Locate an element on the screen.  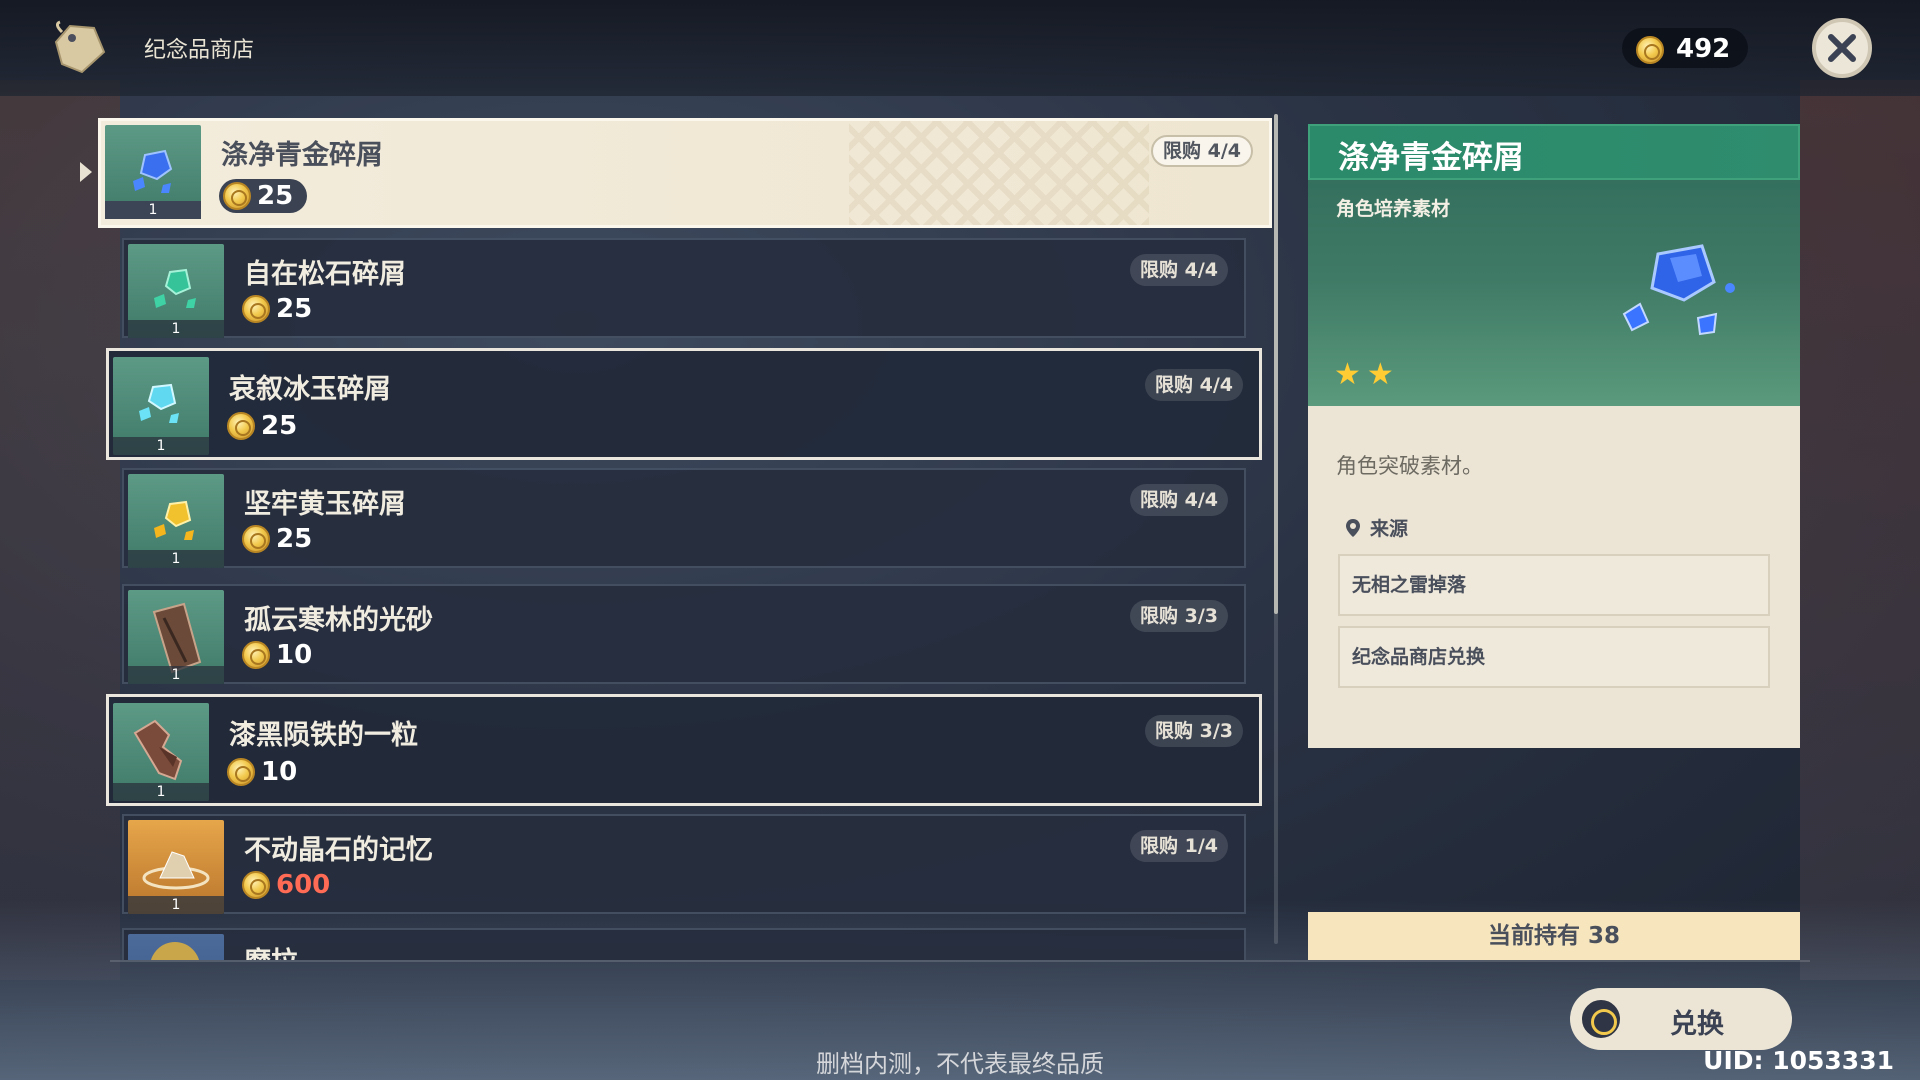
close-button is located at coordinates (1842, 48).